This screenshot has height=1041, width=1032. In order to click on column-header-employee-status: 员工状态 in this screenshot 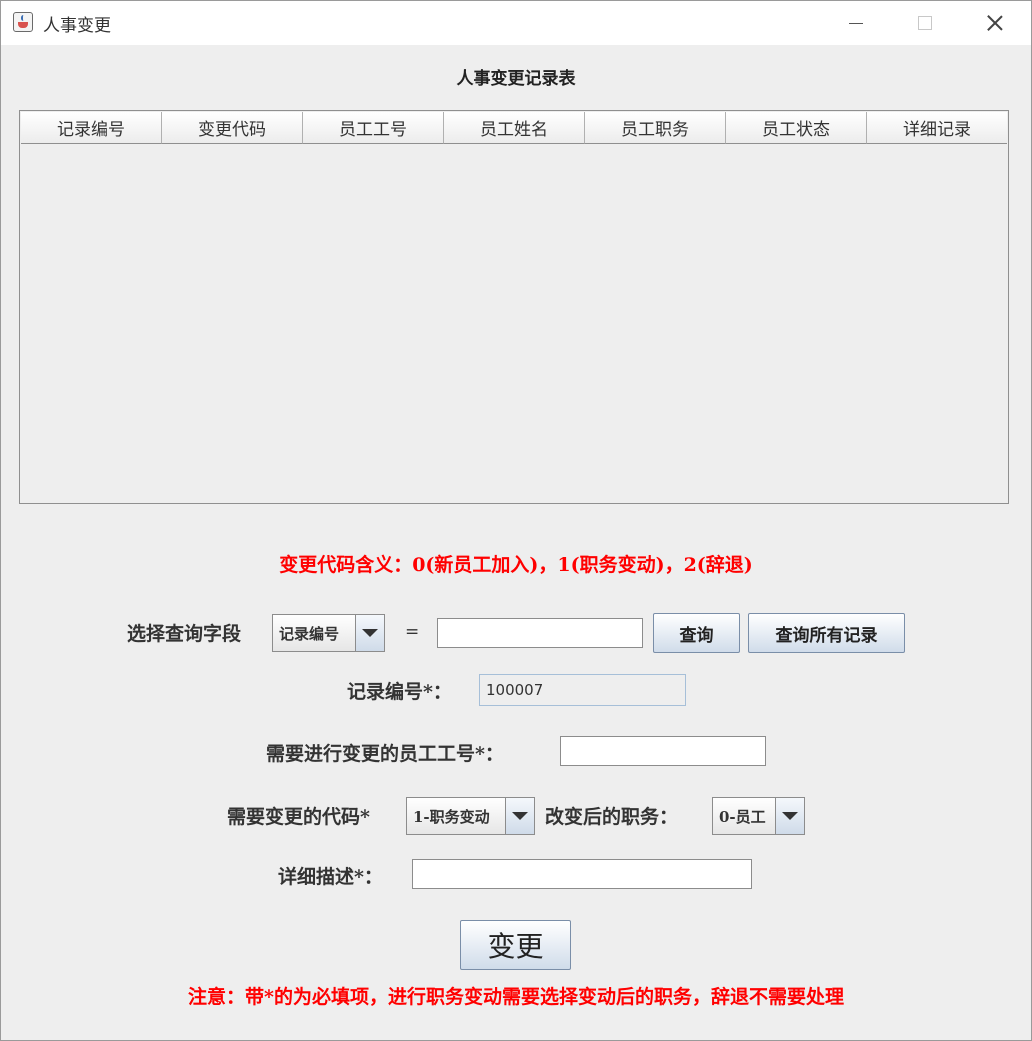, I will do `click(796, 128)`.